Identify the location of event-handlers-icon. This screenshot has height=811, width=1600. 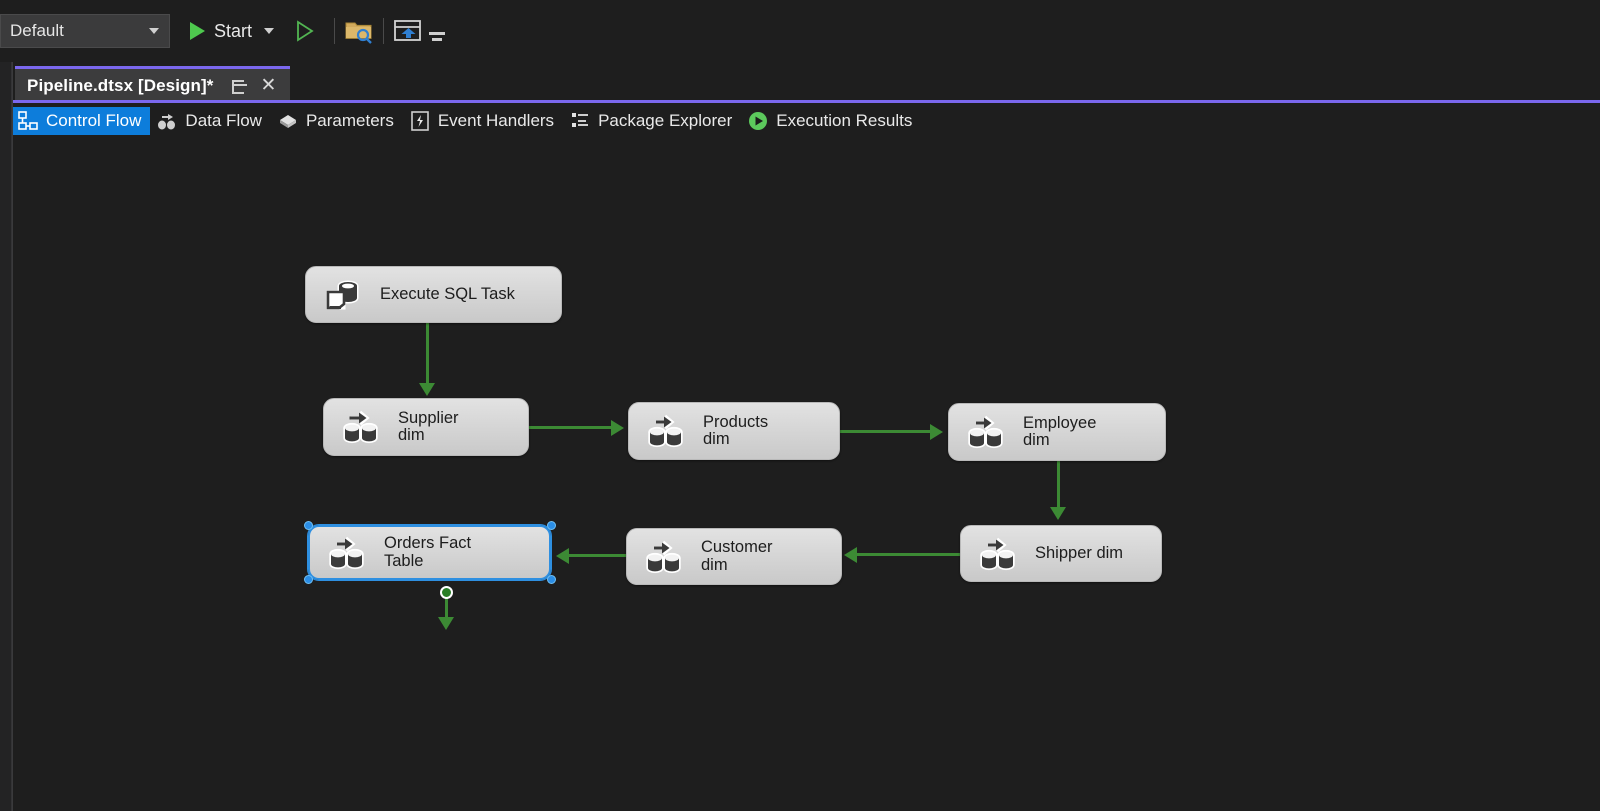
(420, 121).